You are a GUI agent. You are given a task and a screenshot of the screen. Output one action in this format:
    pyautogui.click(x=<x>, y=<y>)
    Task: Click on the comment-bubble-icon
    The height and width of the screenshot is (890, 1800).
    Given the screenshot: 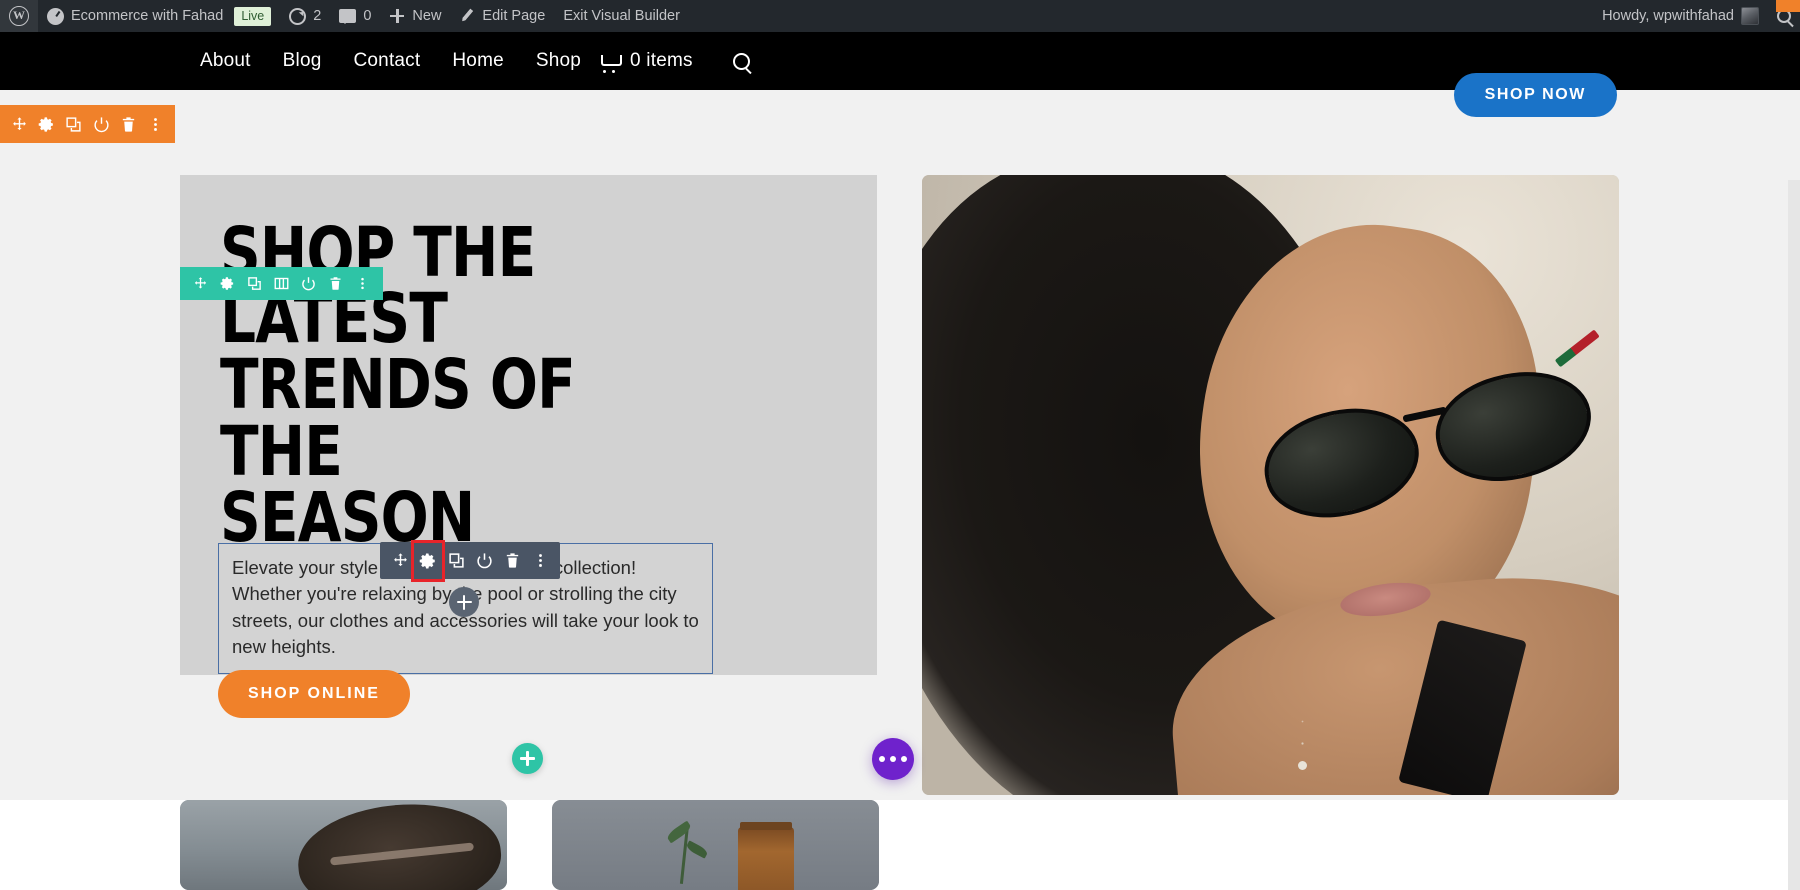 What is the action you would take?
    pyautogui.click(x=348, y=16)
    